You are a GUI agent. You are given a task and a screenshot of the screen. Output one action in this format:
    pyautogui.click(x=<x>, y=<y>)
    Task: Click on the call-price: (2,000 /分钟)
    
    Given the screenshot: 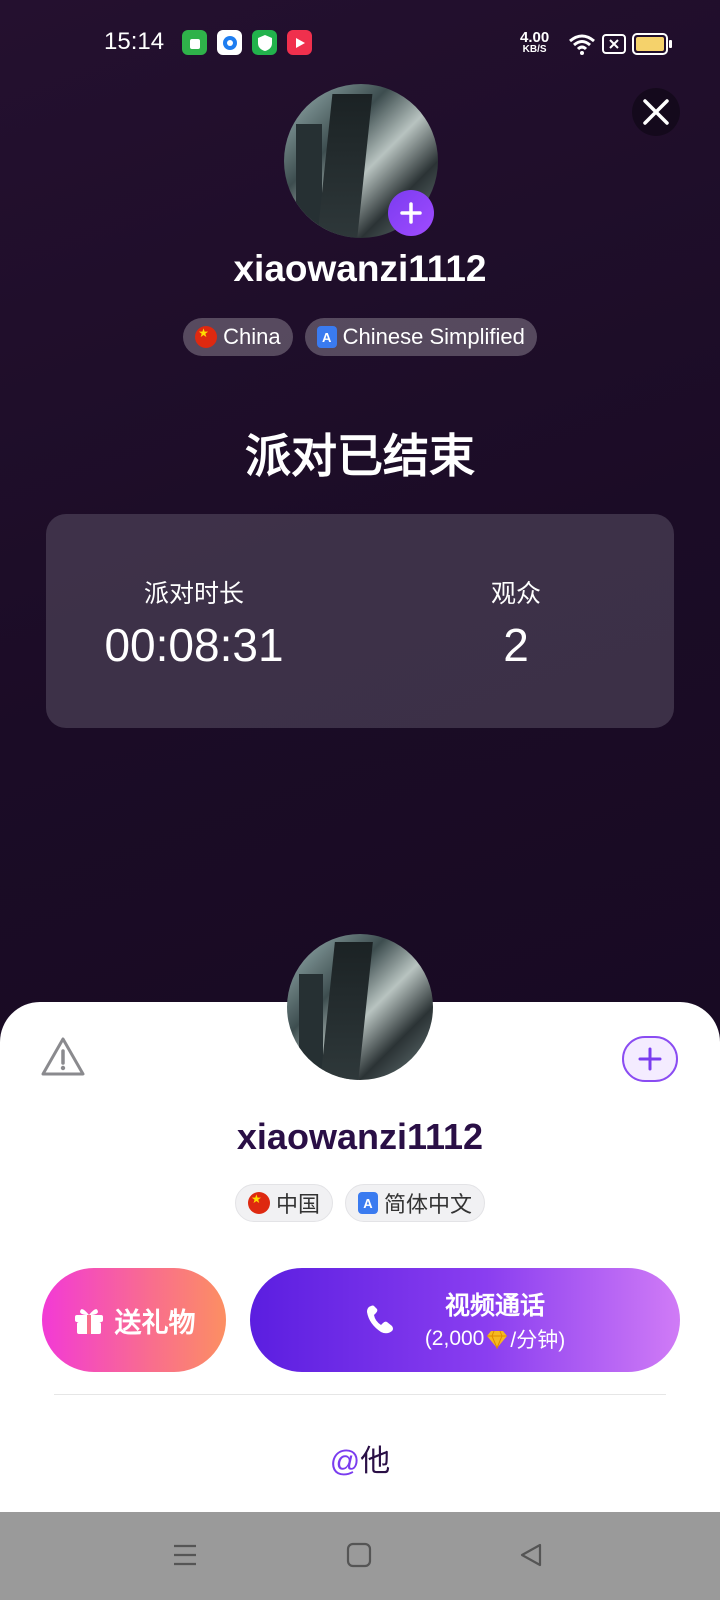 What is the action you would take?
    pyautogui.click(x=495, y=1339)
    